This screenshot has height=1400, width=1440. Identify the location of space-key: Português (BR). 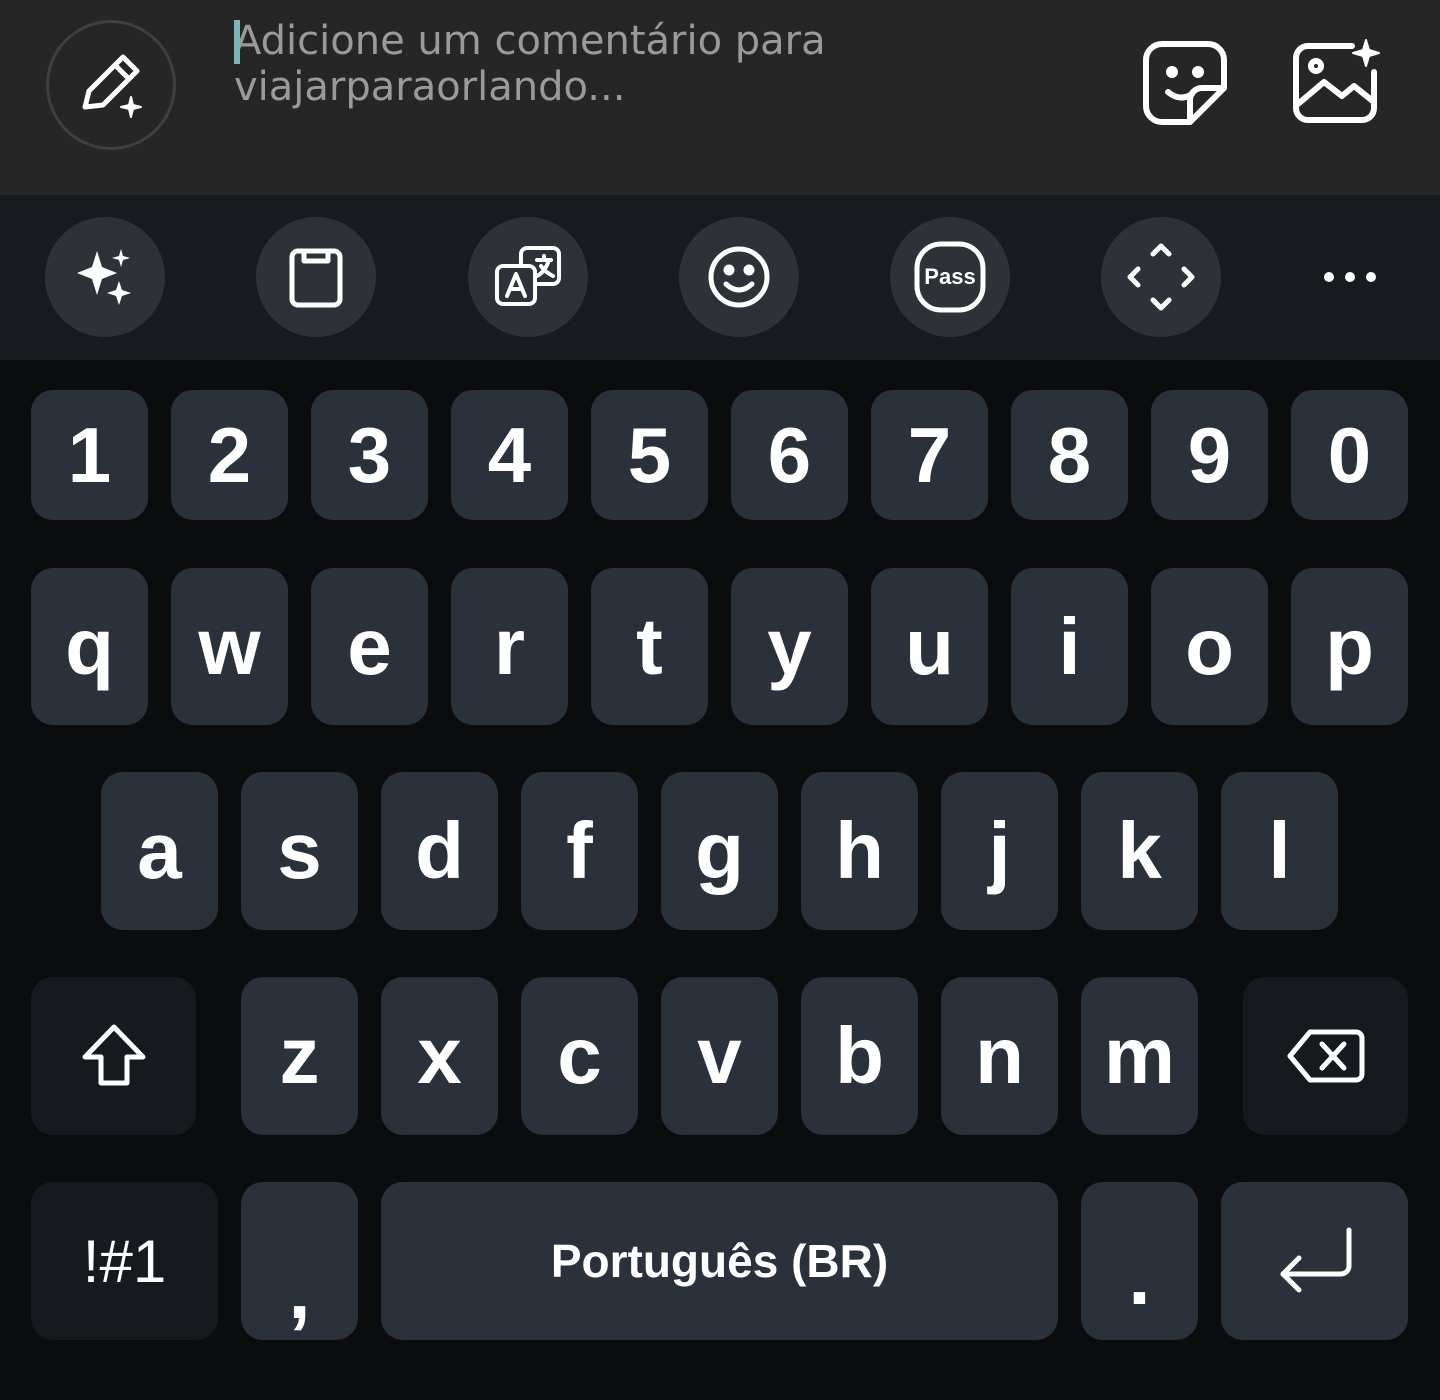
(719, 1261).